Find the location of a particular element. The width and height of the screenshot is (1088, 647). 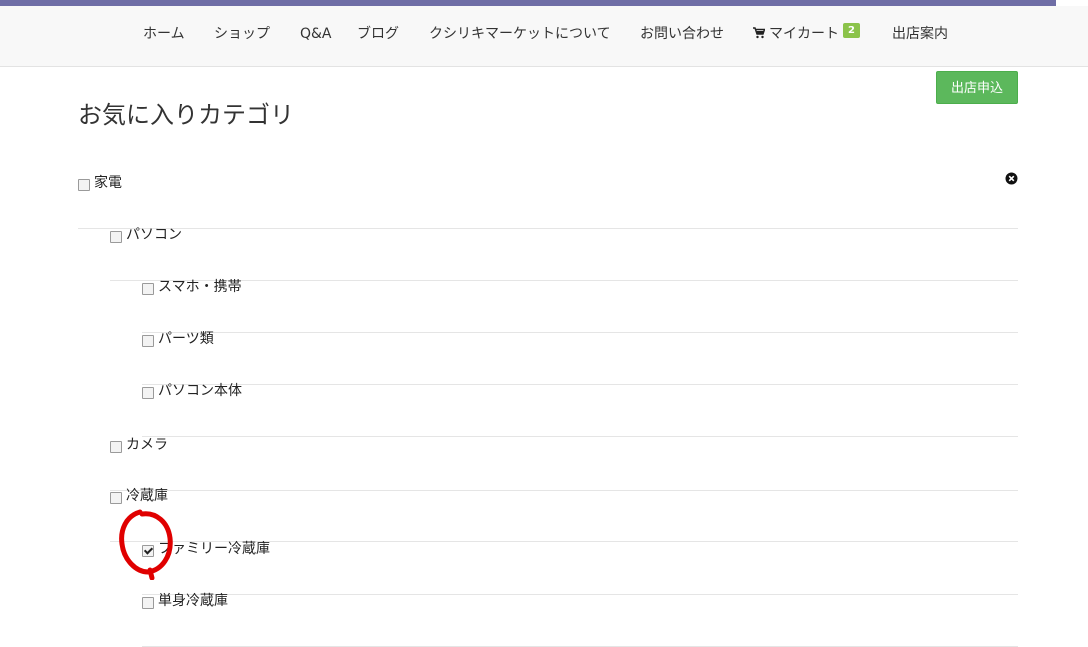

page-title: お気に入りカテゴリ is located at coordinates (186, 115).